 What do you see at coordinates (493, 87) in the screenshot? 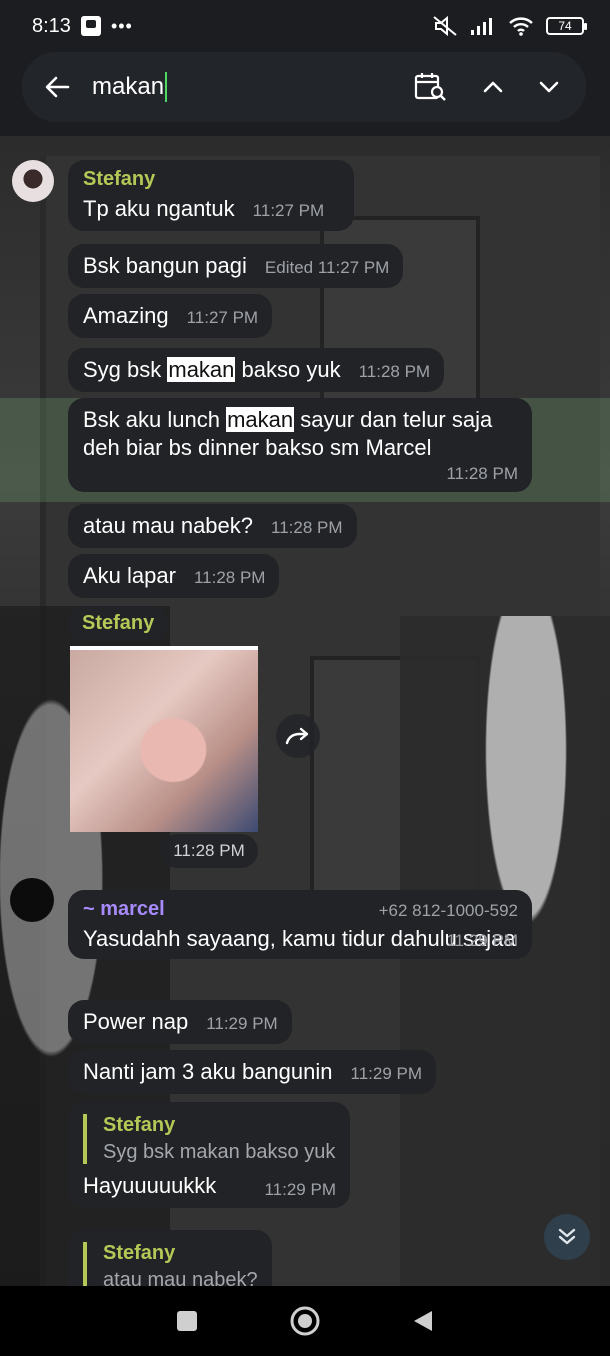
I see `previous-result-icon` at bounding box center [493, 87].